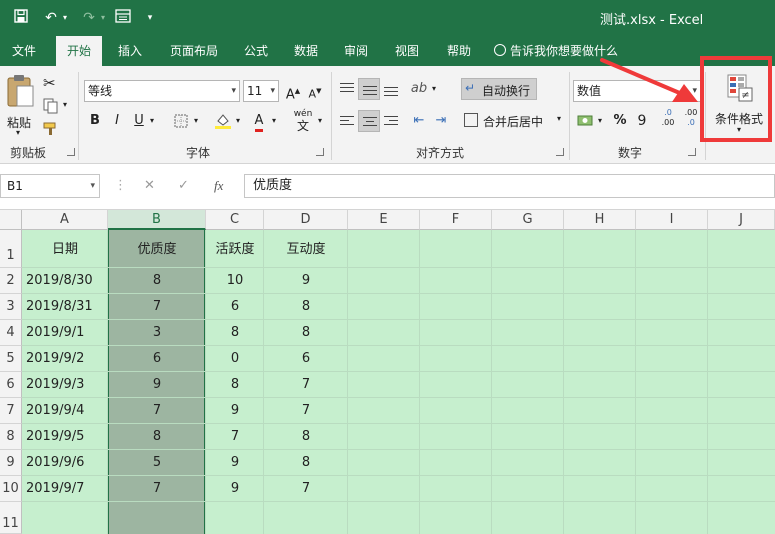 The height and width of the screenshot is (534, 775). I want to click on orientation-button: ab, so click(419, 89).